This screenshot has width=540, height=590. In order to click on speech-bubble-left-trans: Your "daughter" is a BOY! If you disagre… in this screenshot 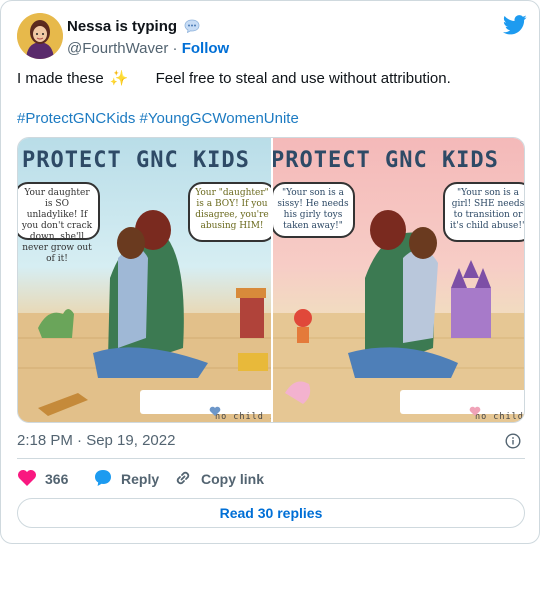, I will do `click(229, 212)`.